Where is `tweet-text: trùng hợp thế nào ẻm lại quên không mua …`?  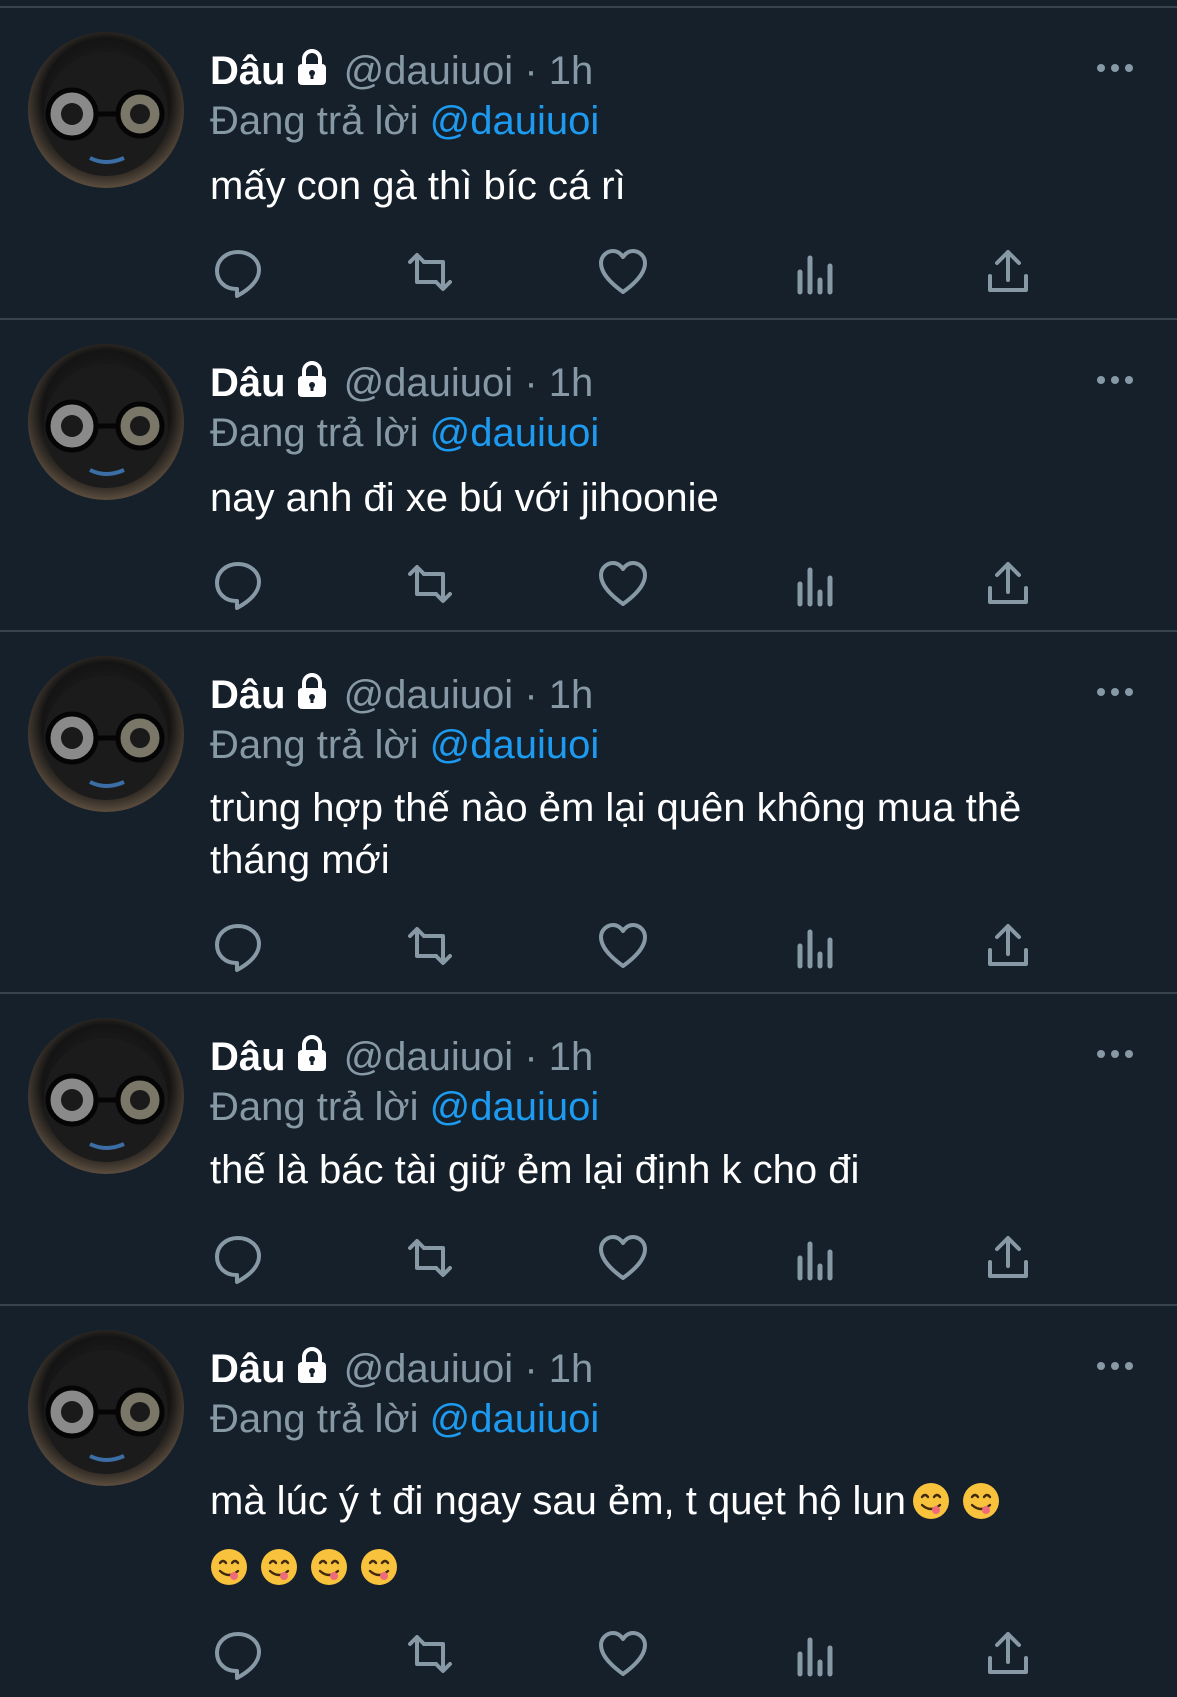 tweet-text: trùng hợp thế nào ẻm lại quên không mua … is located at coordinates (616, 834).